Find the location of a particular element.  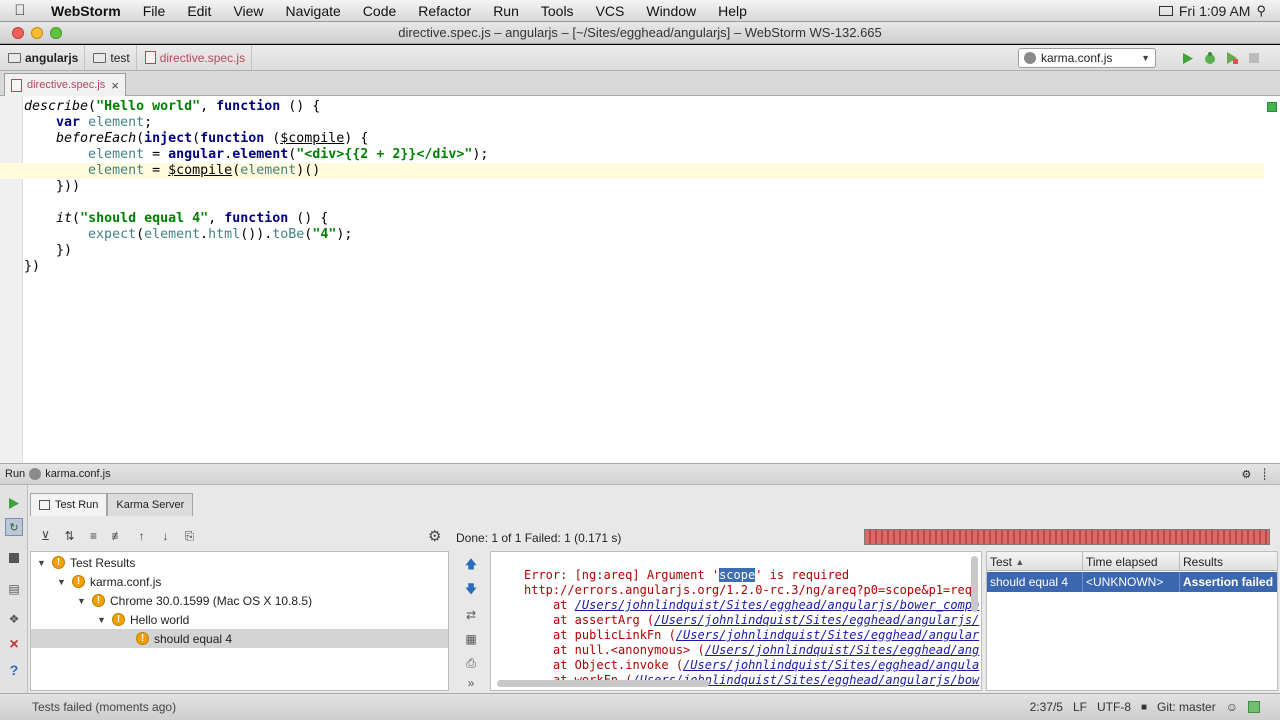

next-failed-icon: ↓ is located at coordinates (165, 536).